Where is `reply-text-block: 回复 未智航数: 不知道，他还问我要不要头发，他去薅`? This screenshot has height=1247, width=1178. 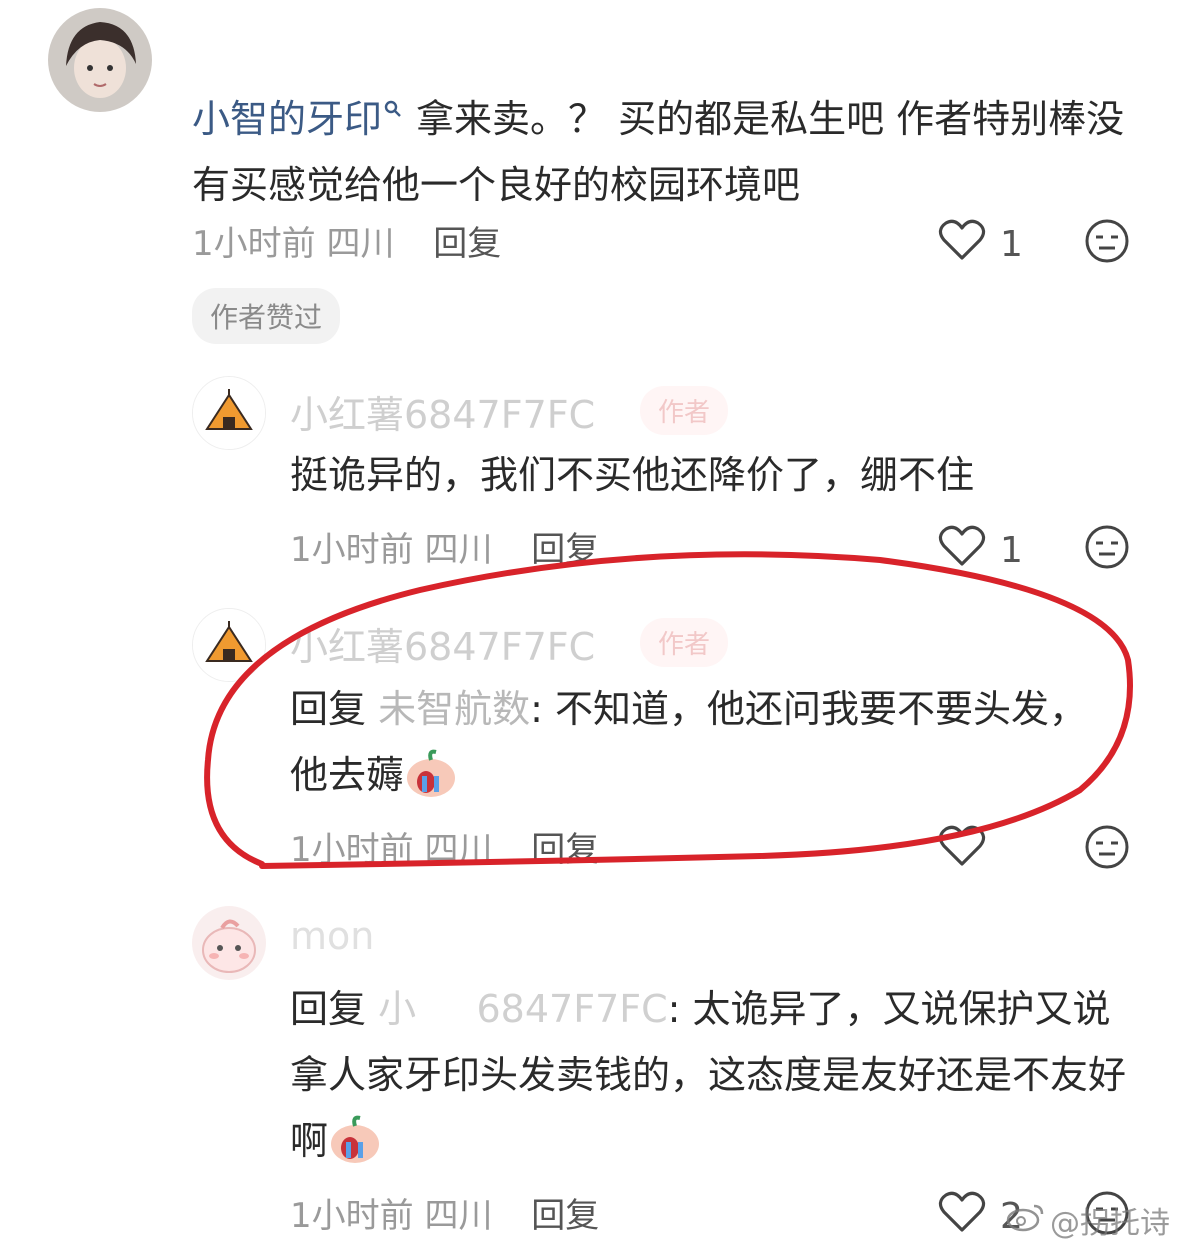
reply-text-block: 回复 未智航数: 不知道，他还问我要不要头发，他去薅 is located at coordinates (700, 747).